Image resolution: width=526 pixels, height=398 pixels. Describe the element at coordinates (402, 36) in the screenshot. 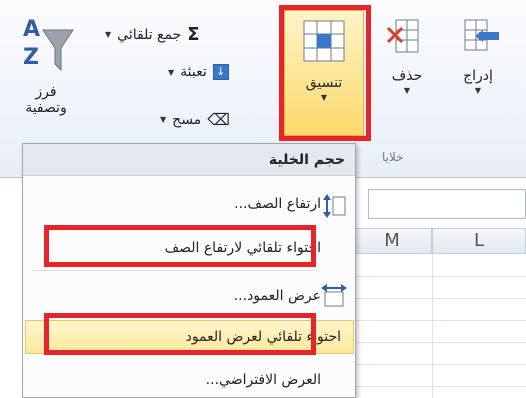

I see `delete-cells-icon` at that location.